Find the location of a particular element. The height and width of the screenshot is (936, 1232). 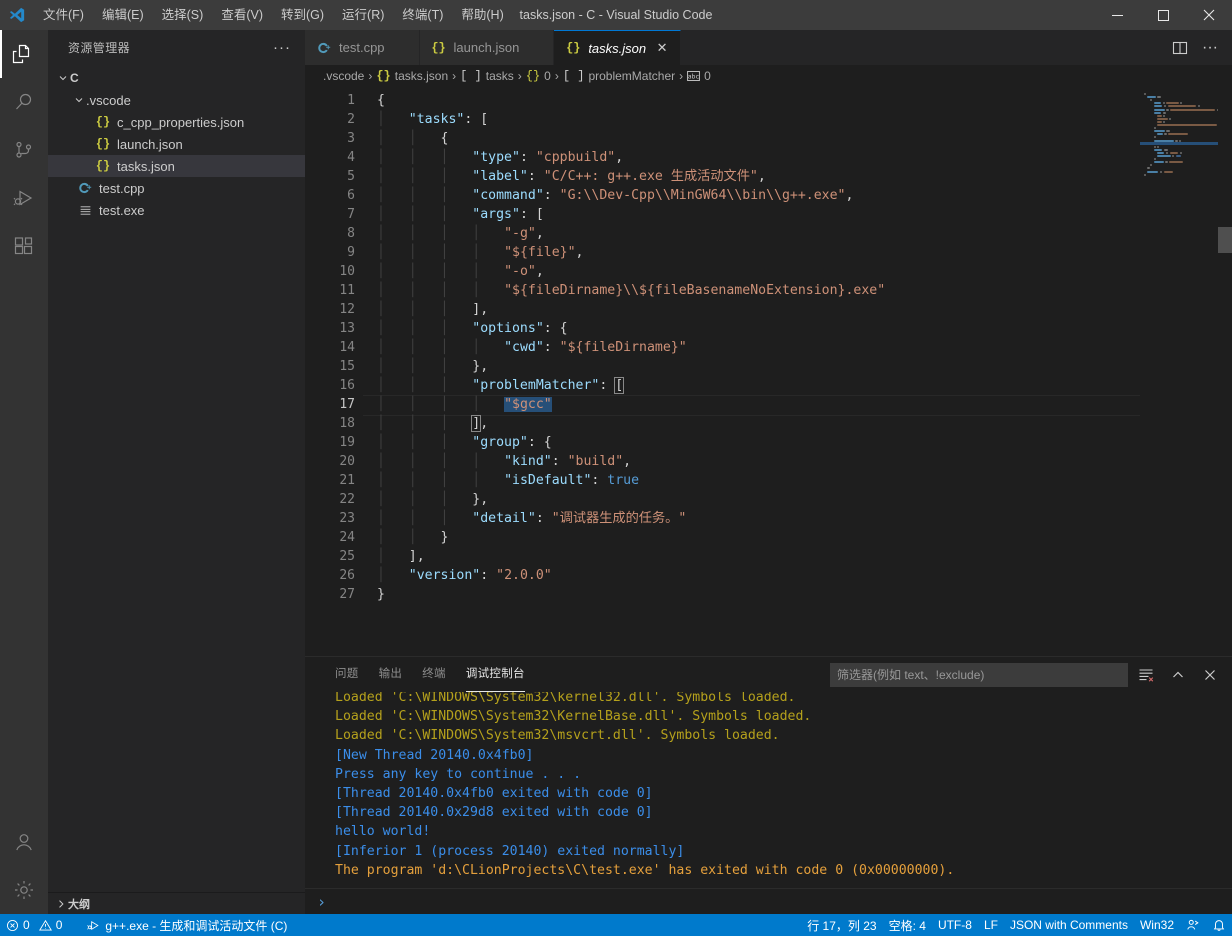

code-line: 9 │ │ │ │ "${file}", is located at coordinates (722, 252).